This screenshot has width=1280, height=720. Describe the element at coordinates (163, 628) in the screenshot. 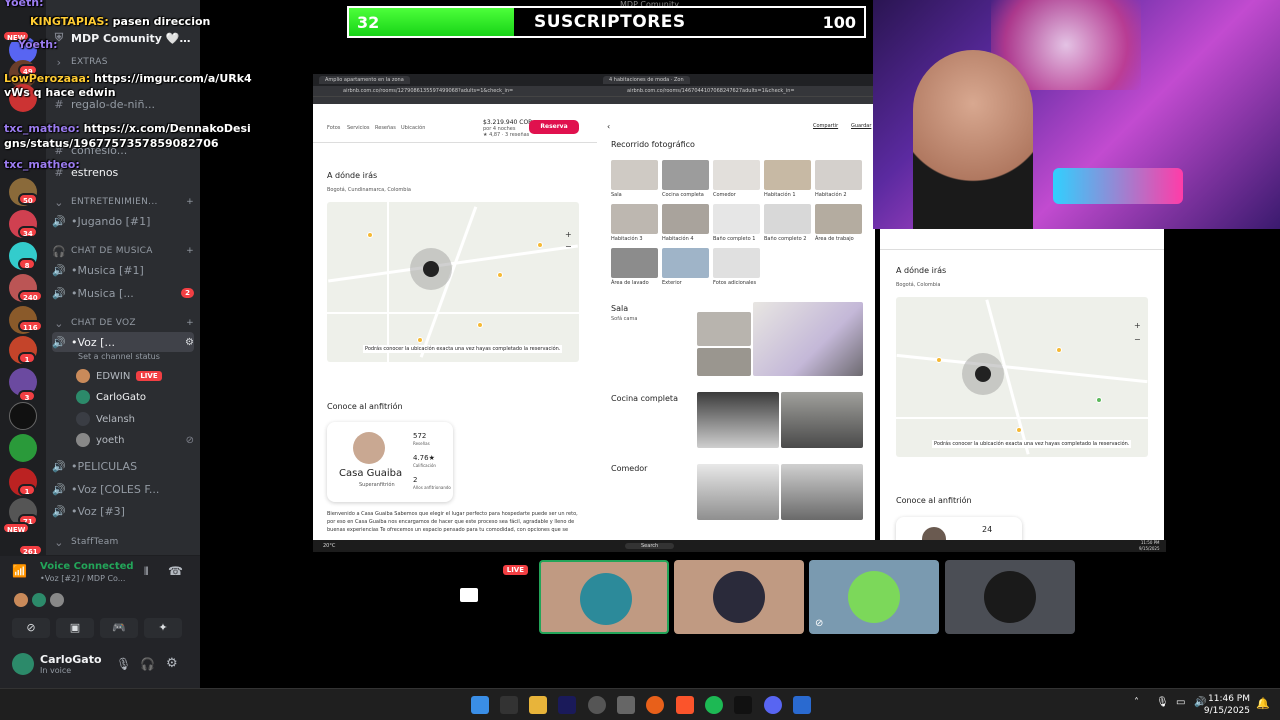

I see `soundboard-button: ✦` at that location.